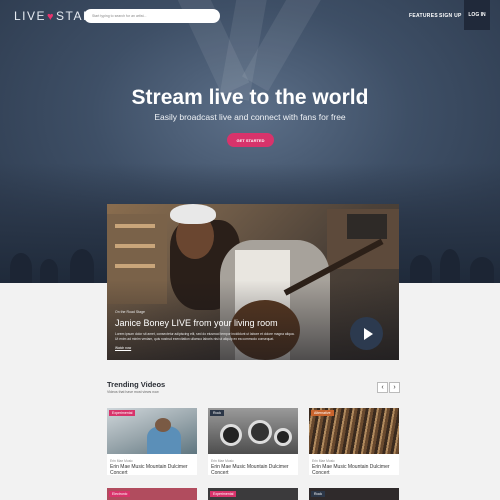 The height and width of the screenshot is (500, 500). I want to click on play-button, so click(366, 333).